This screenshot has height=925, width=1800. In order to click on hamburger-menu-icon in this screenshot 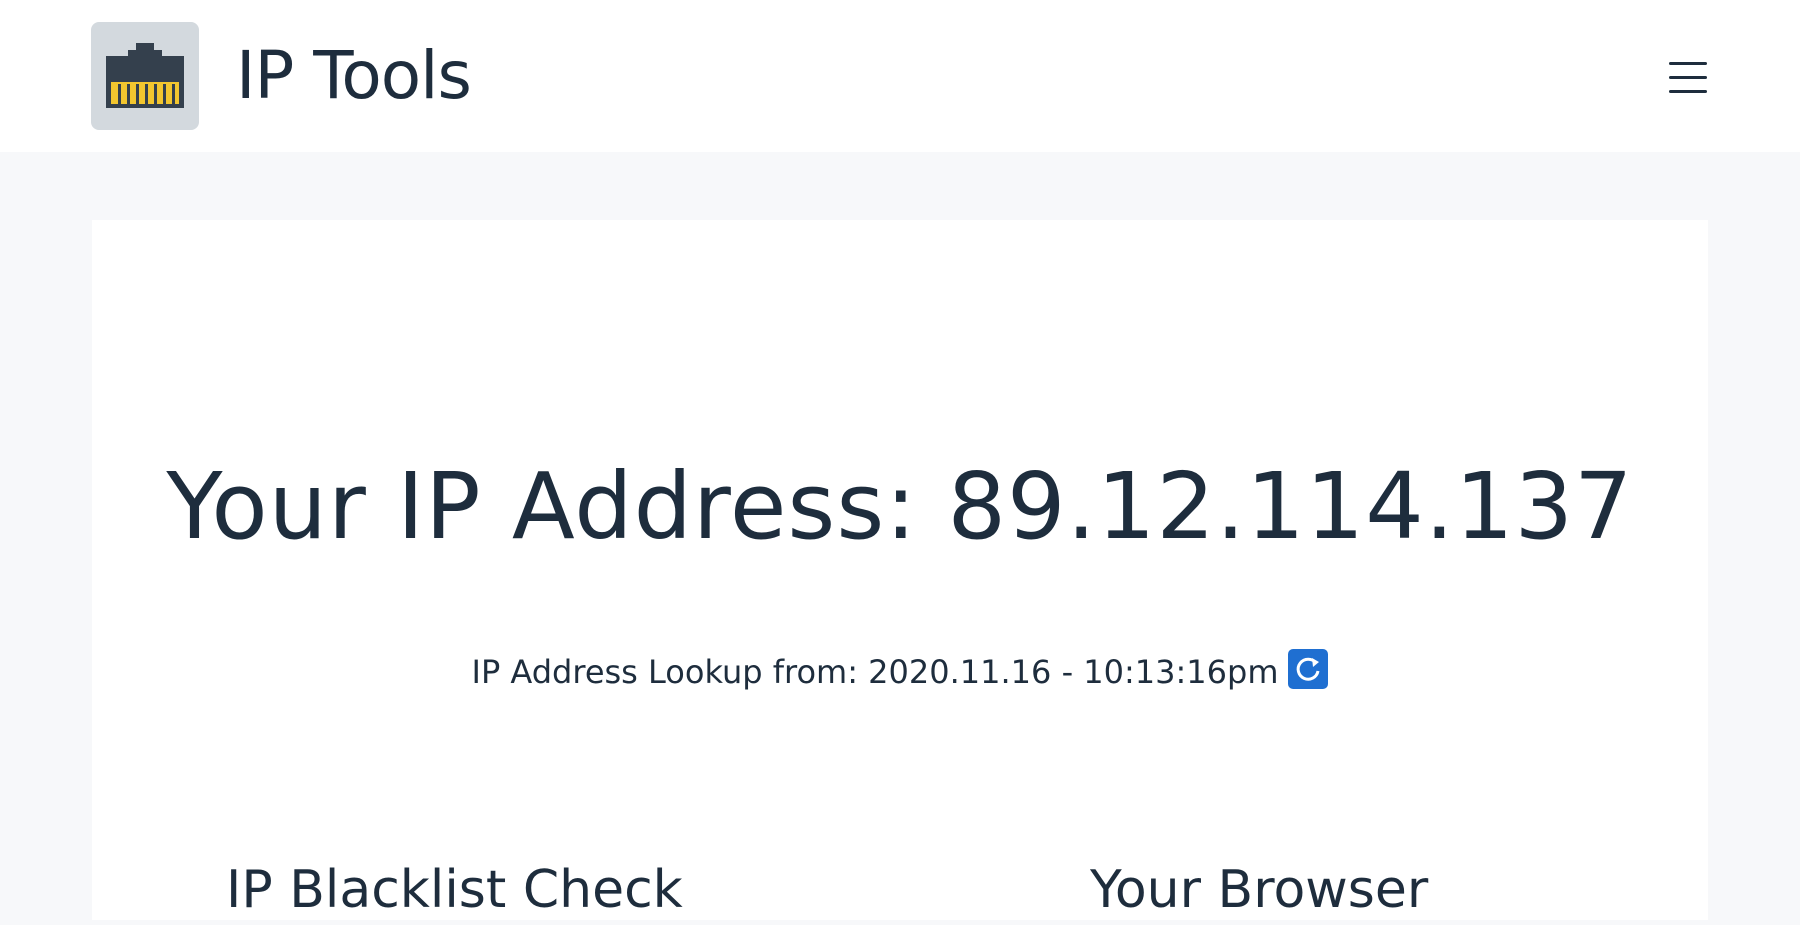, I will do `click(1688, 78)`.